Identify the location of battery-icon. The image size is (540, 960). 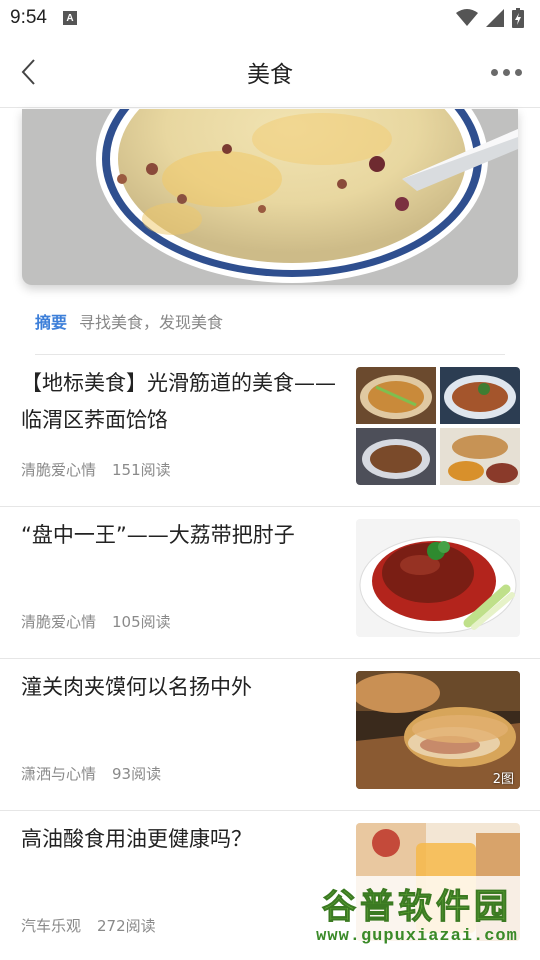
(518, 18).